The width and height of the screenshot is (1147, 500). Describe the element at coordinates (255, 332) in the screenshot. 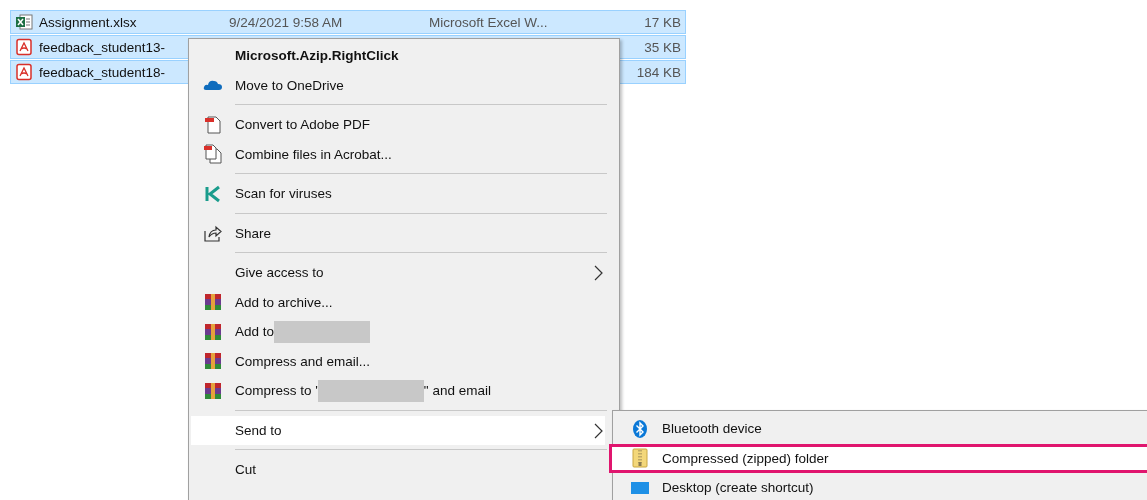

I see `menu-label: Add to` at that location.